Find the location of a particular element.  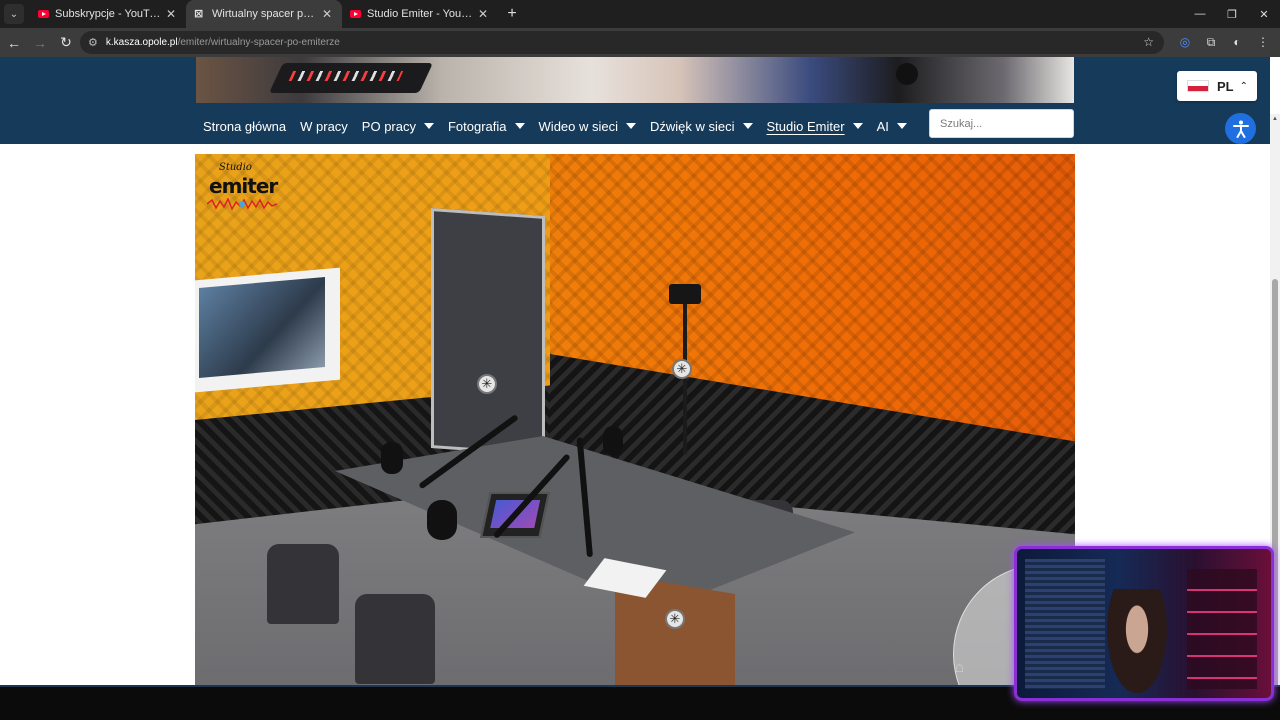

tab-title: Studio Emiter - YouTube is located at coordinates (421, 14).